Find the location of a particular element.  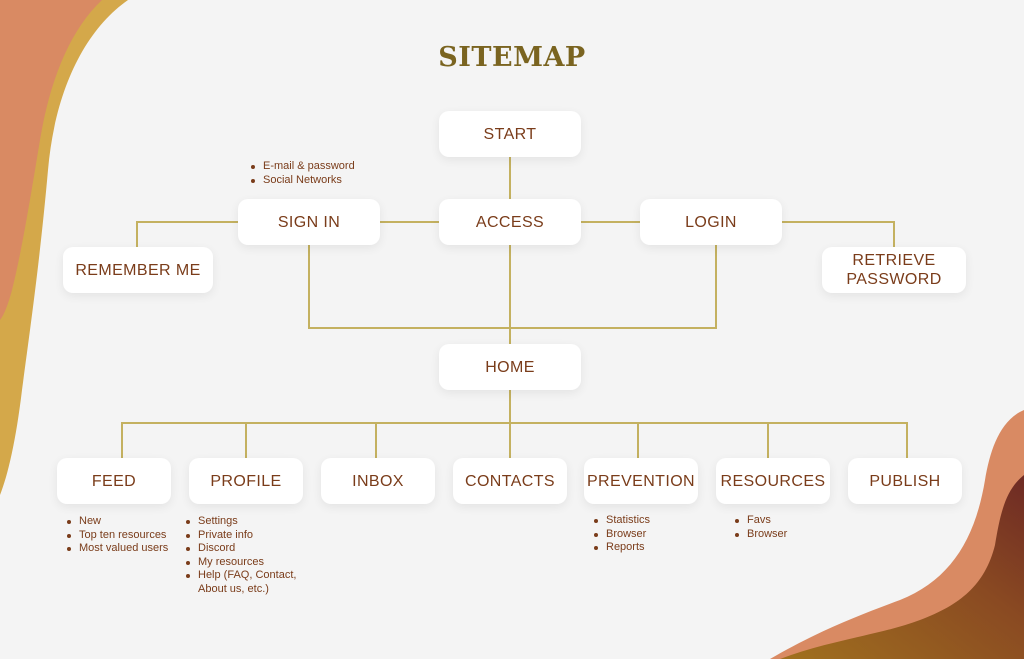

feed-notes: New Top ten resources Most valued users is located at coordinates (114, 535).